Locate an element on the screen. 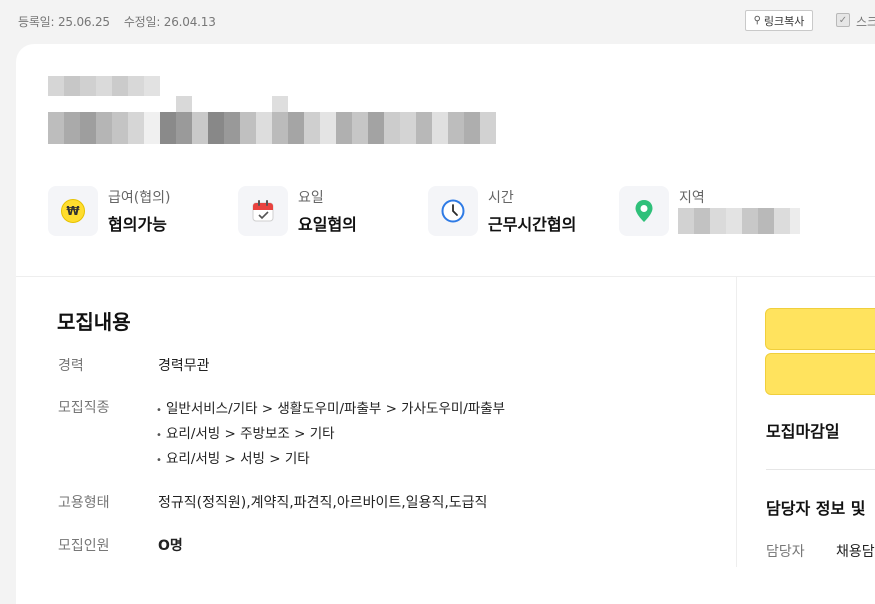 The width and height of the screenshot is (875, 604). region-label: 지역 is located at coordinates (692, 198).